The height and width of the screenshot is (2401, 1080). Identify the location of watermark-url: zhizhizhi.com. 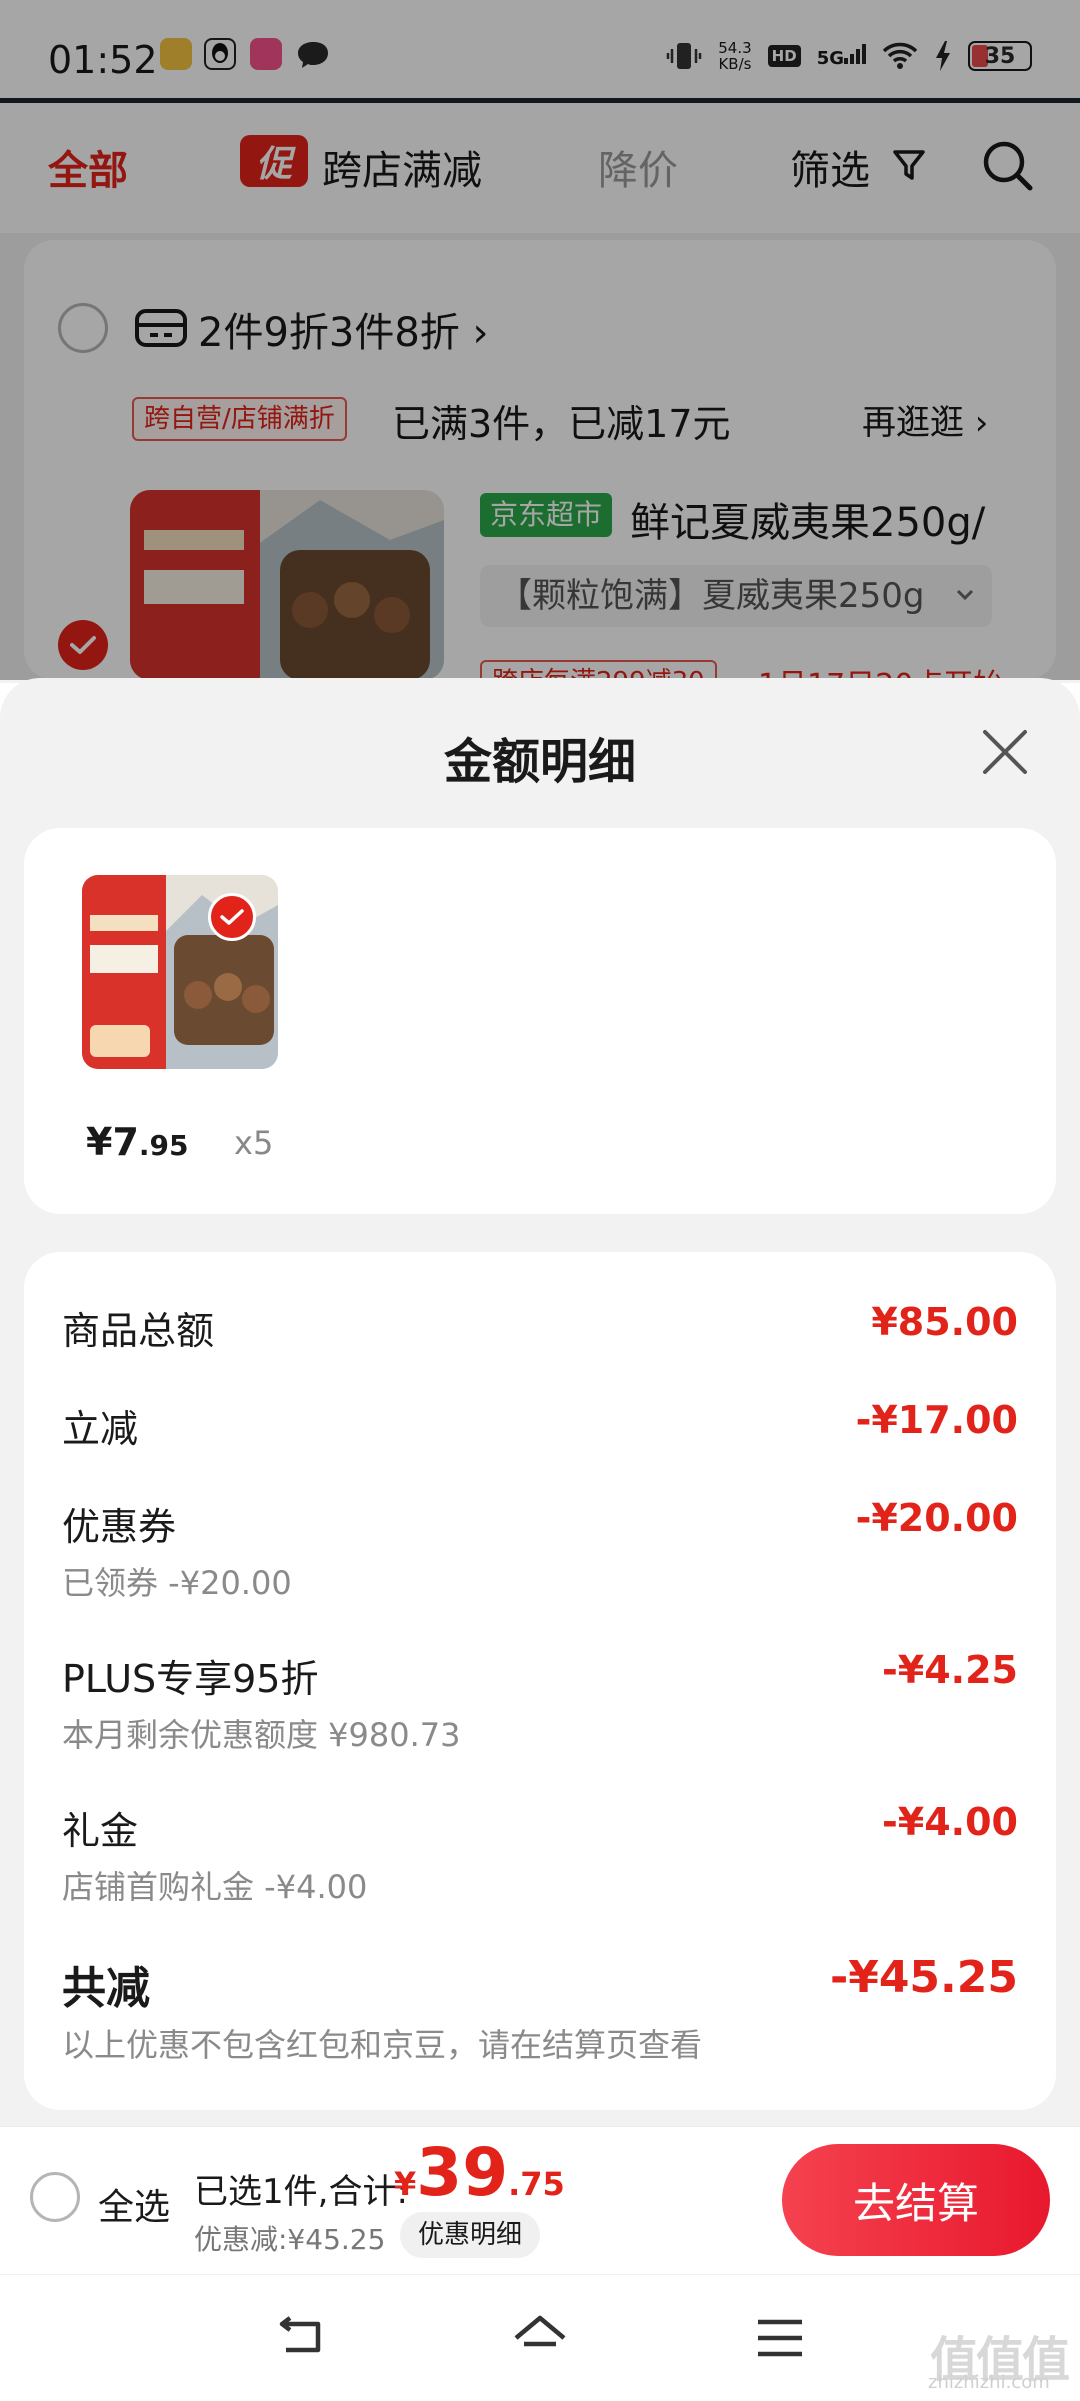
(989, 2382).